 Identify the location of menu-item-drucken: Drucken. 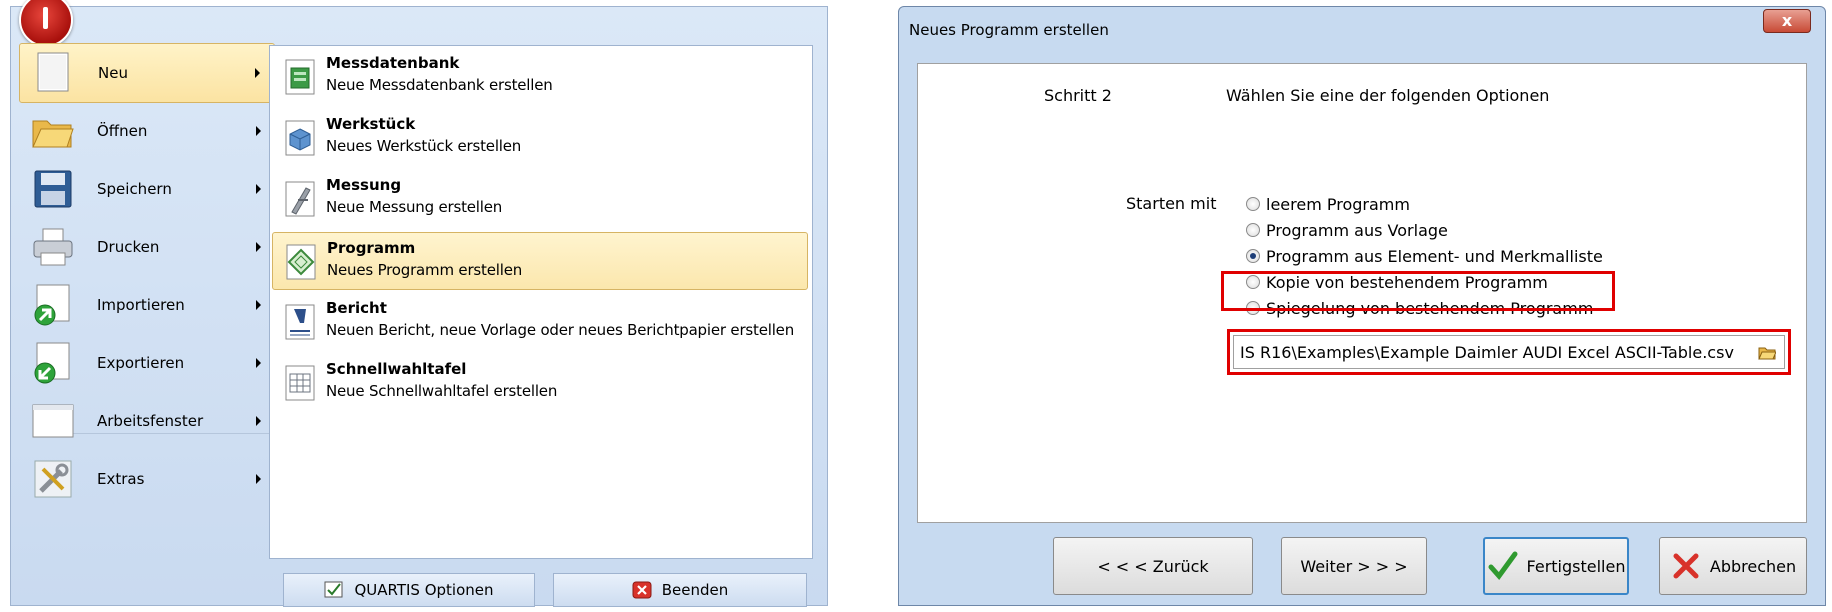
(147, 247).